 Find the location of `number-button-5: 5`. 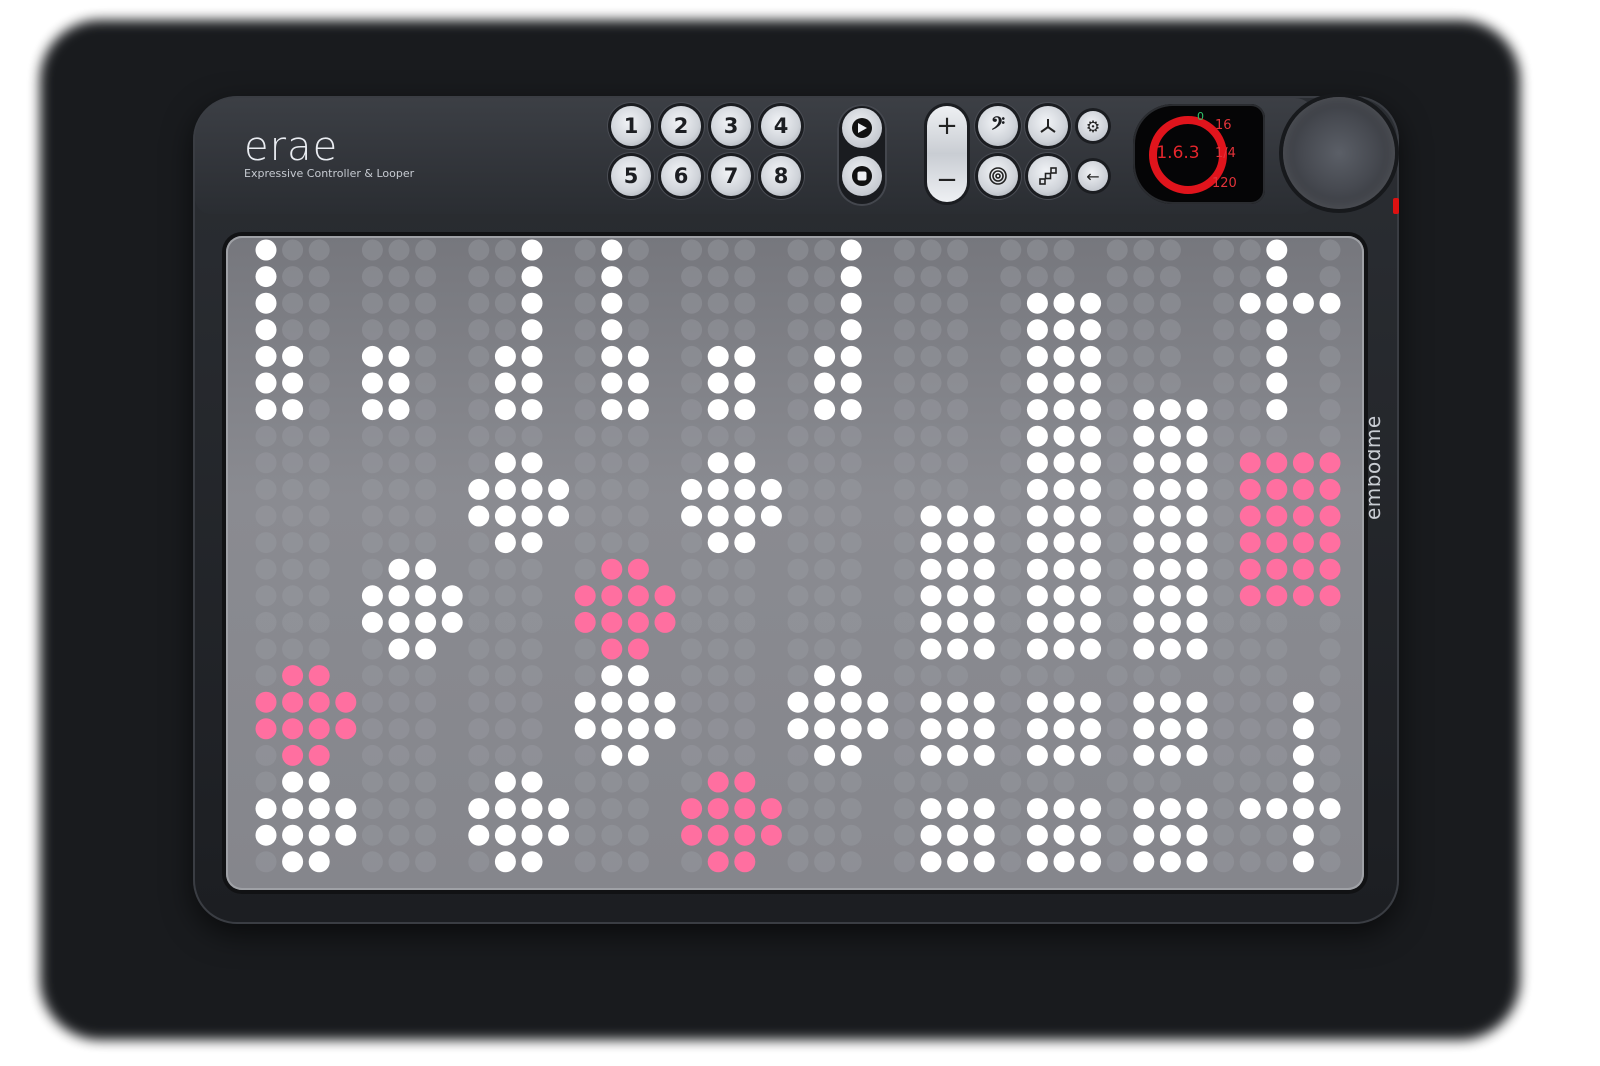

number-button-5: 5 is located at coordinates (631, 176).